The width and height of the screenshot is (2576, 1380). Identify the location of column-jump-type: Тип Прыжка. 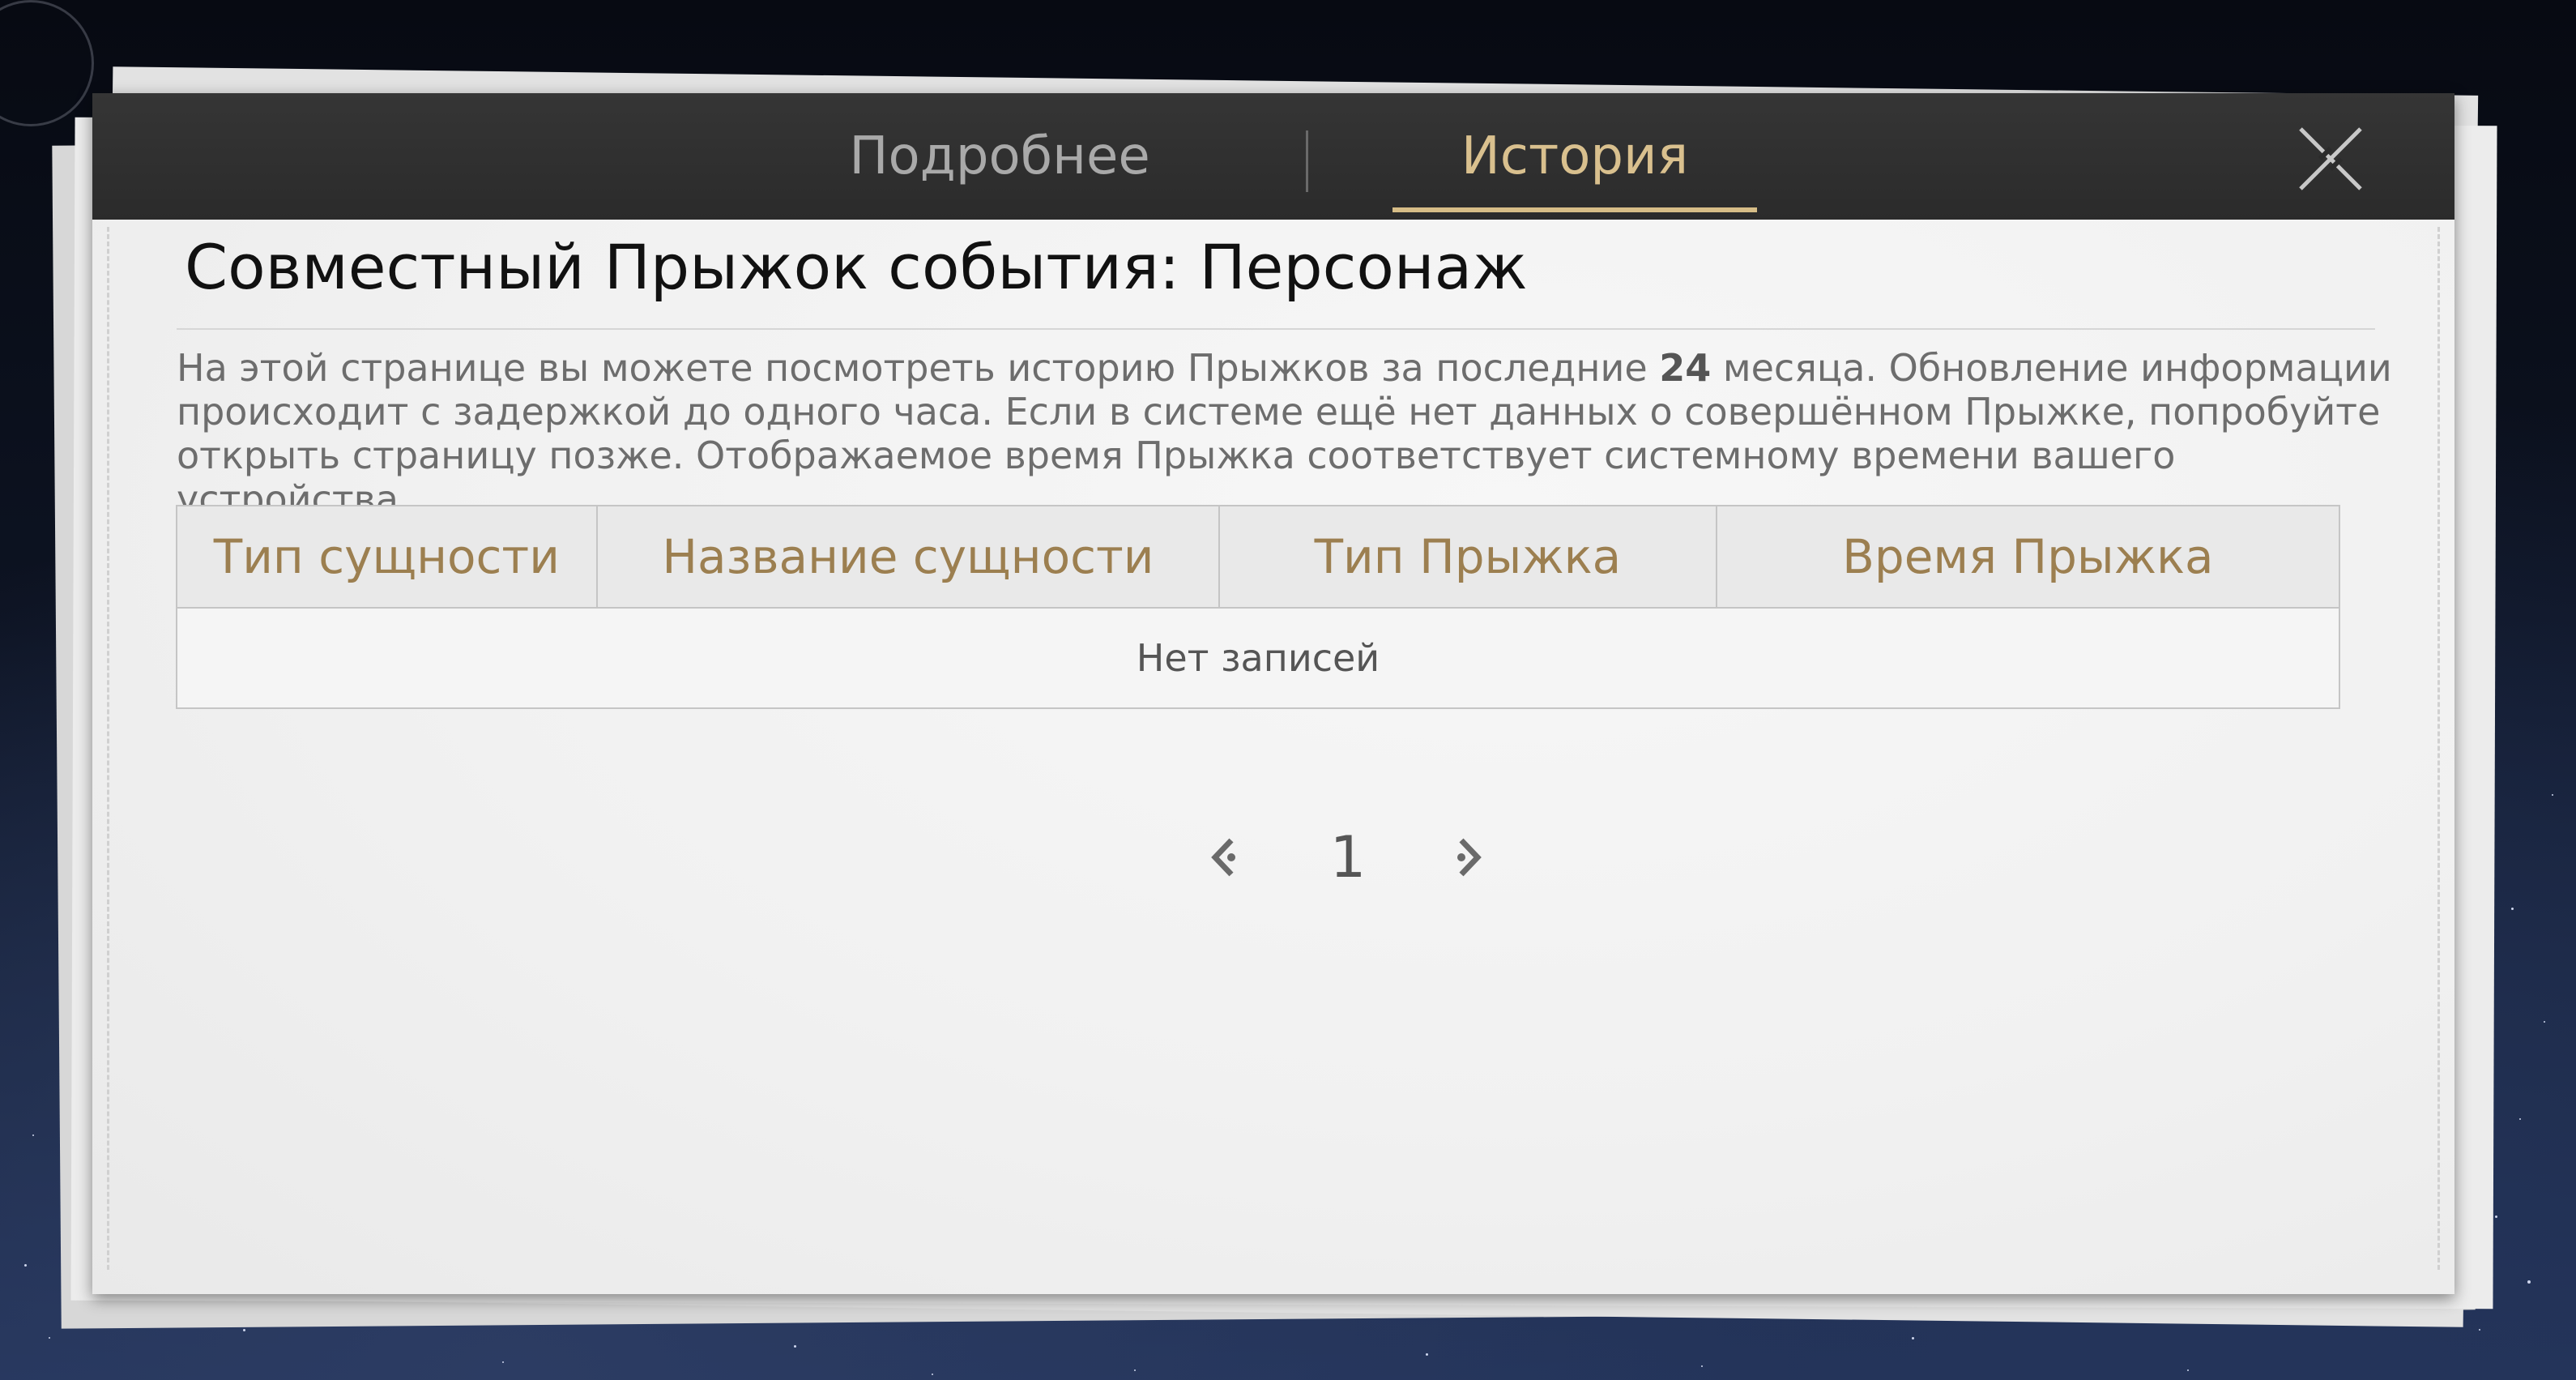
(1467, 557).